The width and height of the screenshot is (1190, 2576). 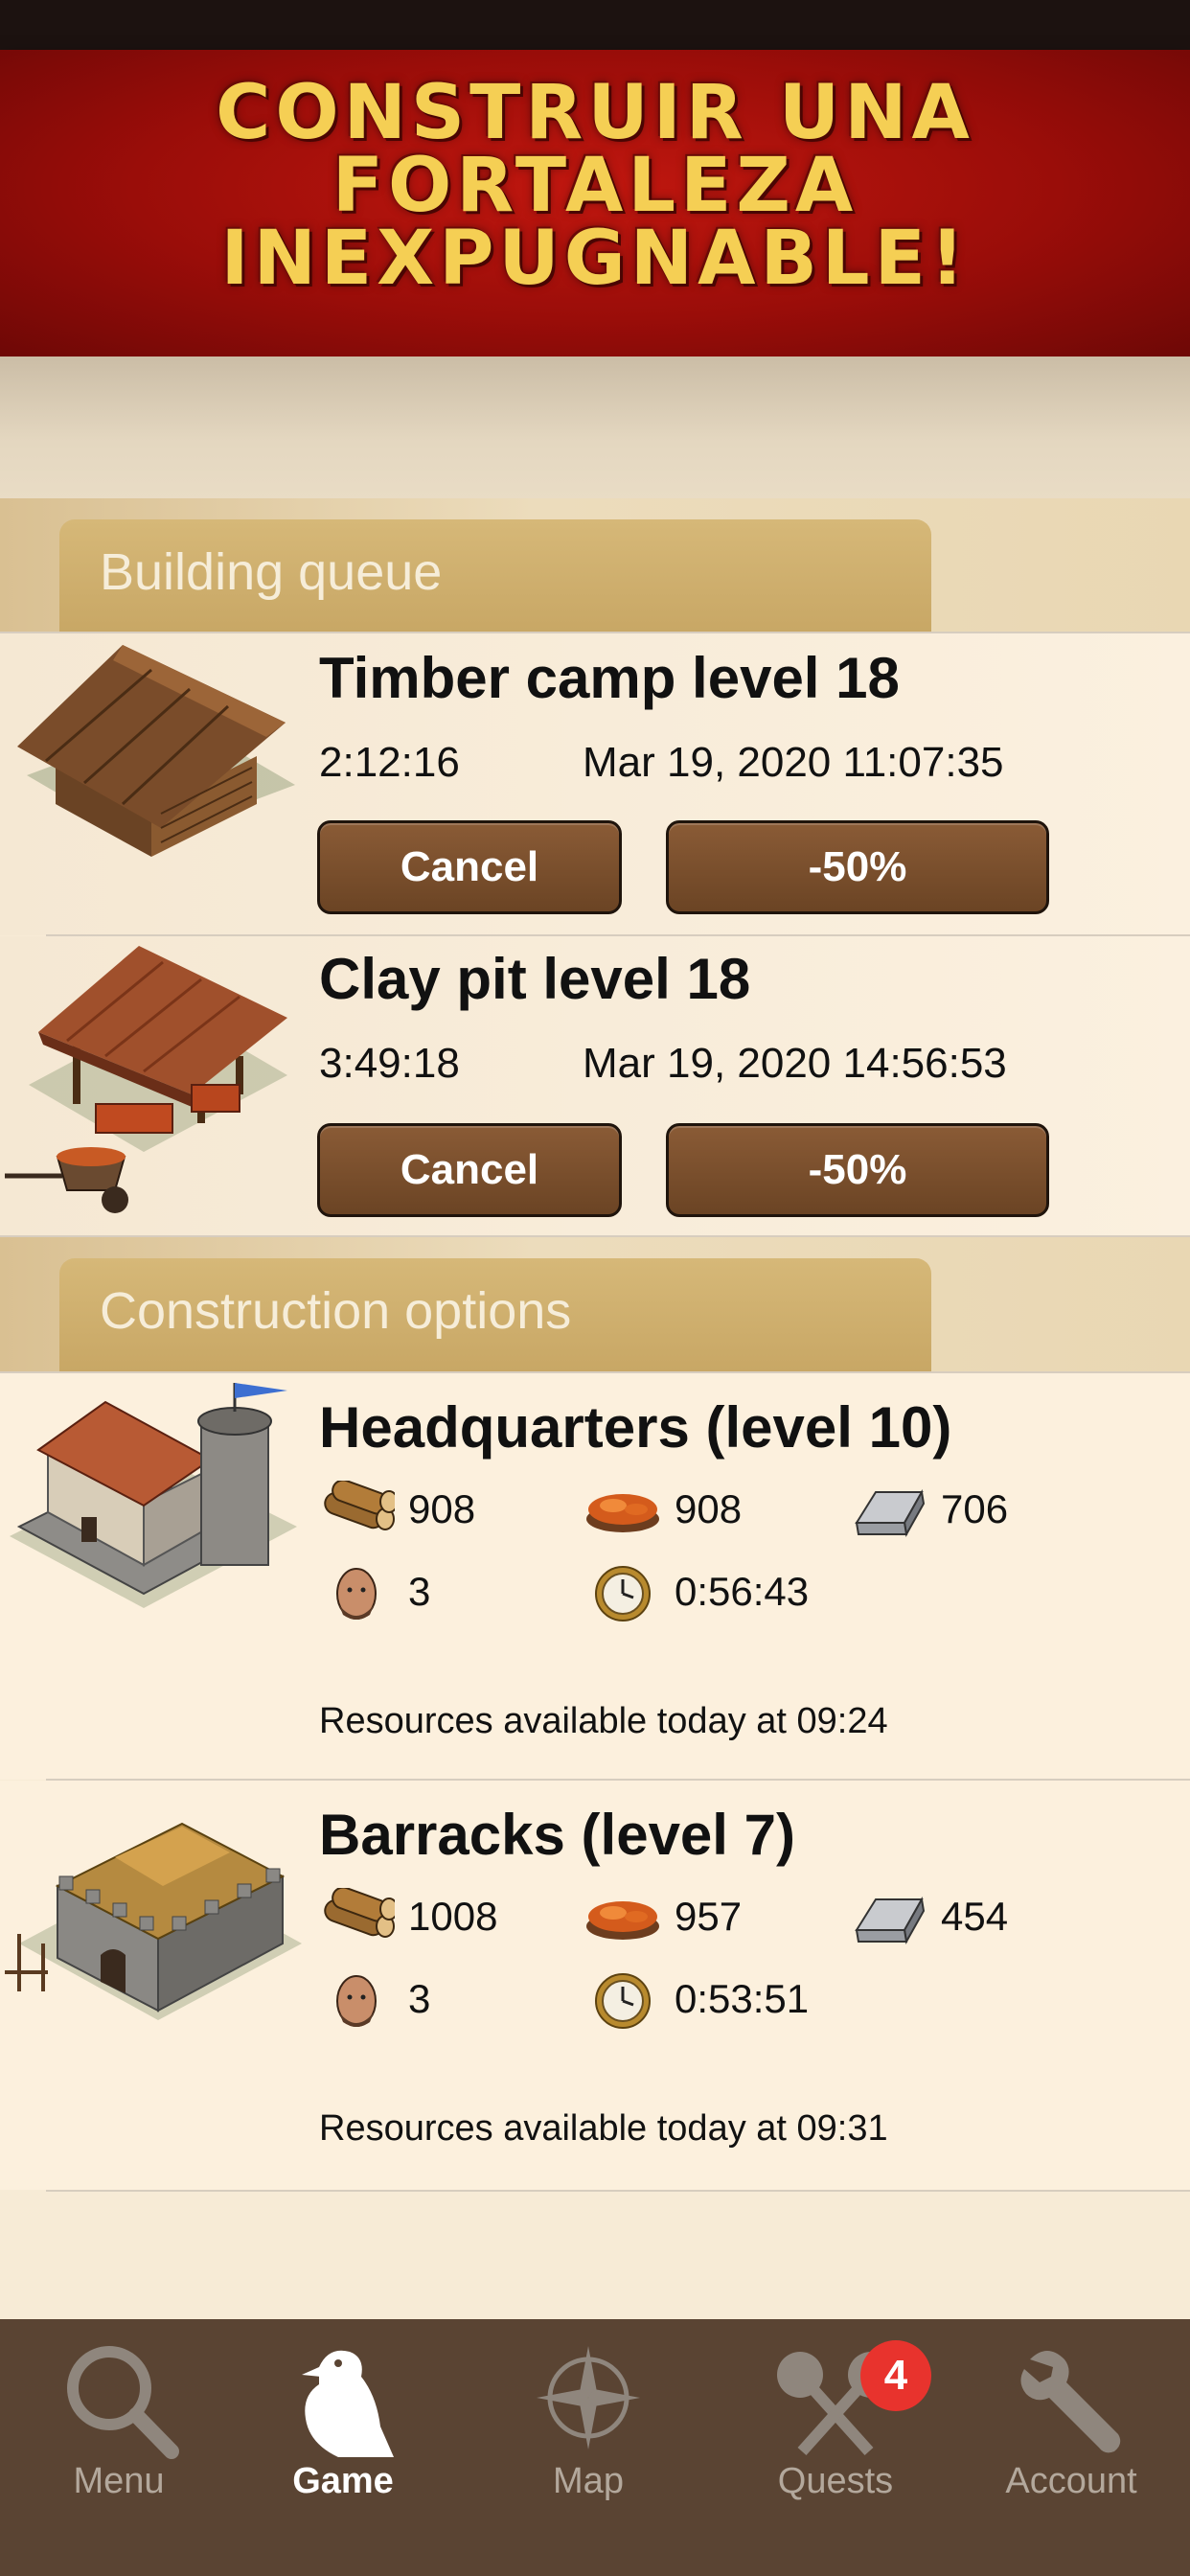 I want to click on wrench-icon, so click(x=1070, y=2402).